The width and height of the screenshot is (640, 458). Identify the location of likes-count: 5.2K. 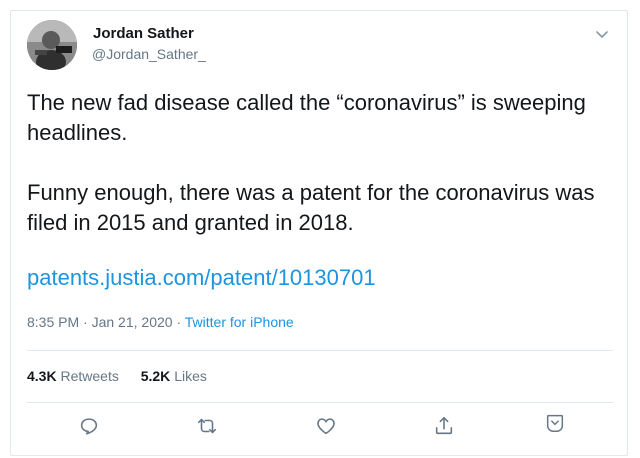
(155, 376).